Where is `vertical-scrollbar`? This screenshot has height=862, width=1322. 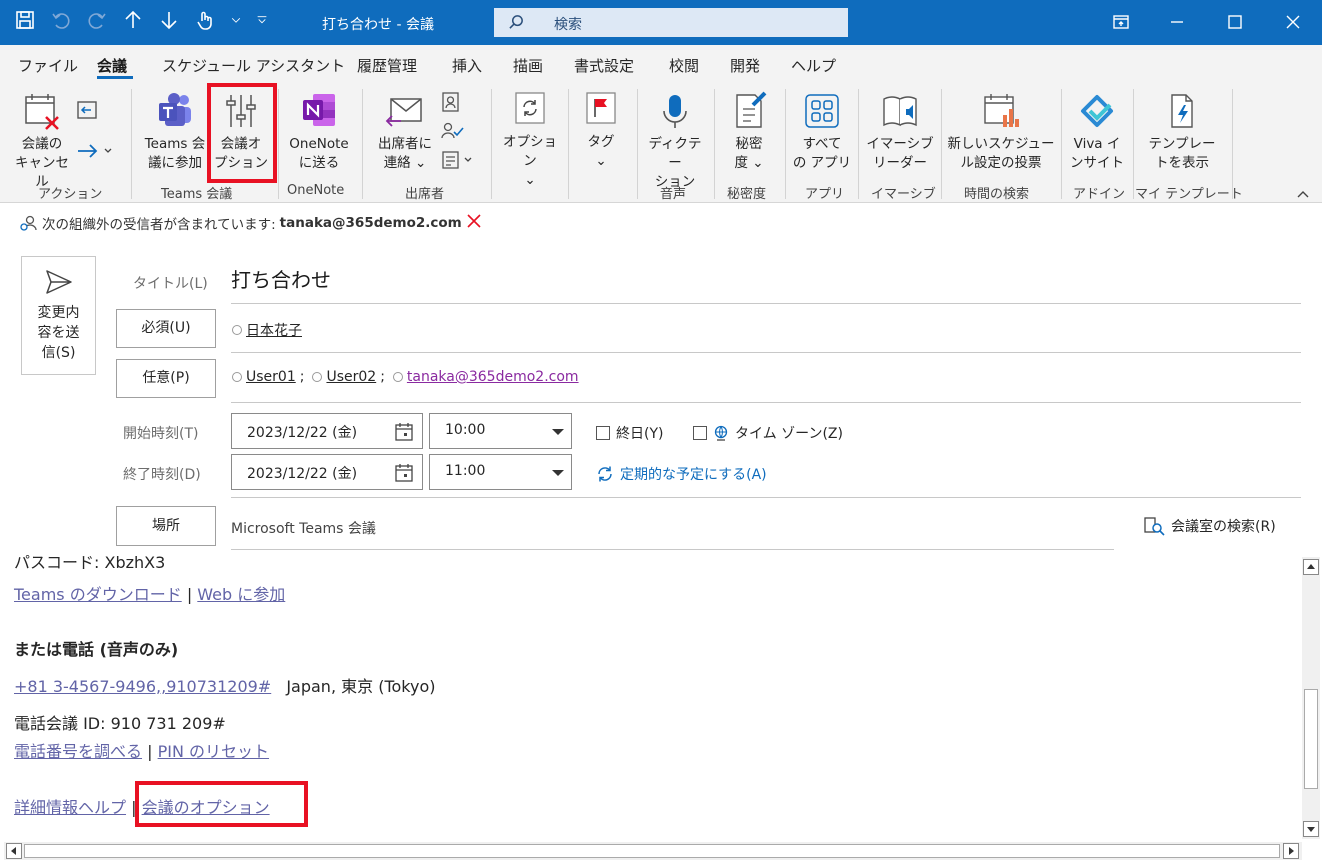 vertical-scrollbar is located at coordinates (1311, 698).